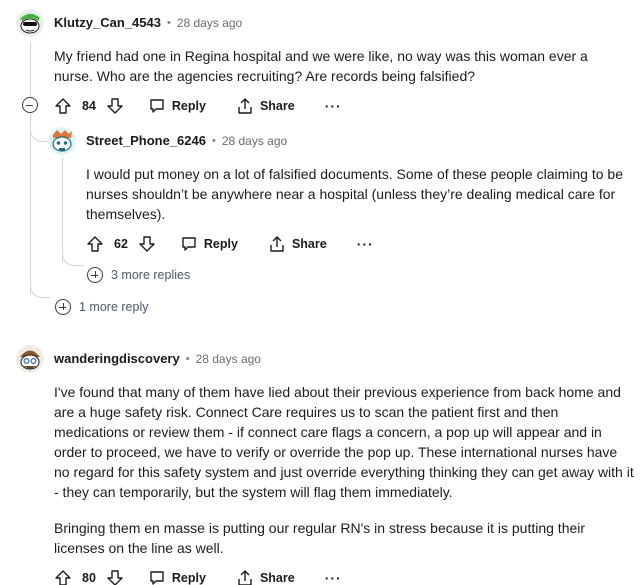  I want to click on more-replies-label: 1 more reply, so click(114, 307).